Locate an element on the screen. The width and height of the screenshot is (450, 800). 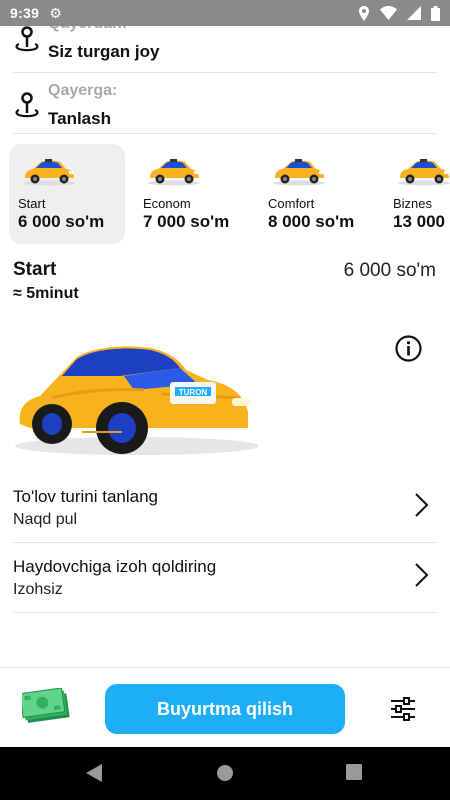
order-button: Buyurtma qilish is located at coordinates (225, 709).